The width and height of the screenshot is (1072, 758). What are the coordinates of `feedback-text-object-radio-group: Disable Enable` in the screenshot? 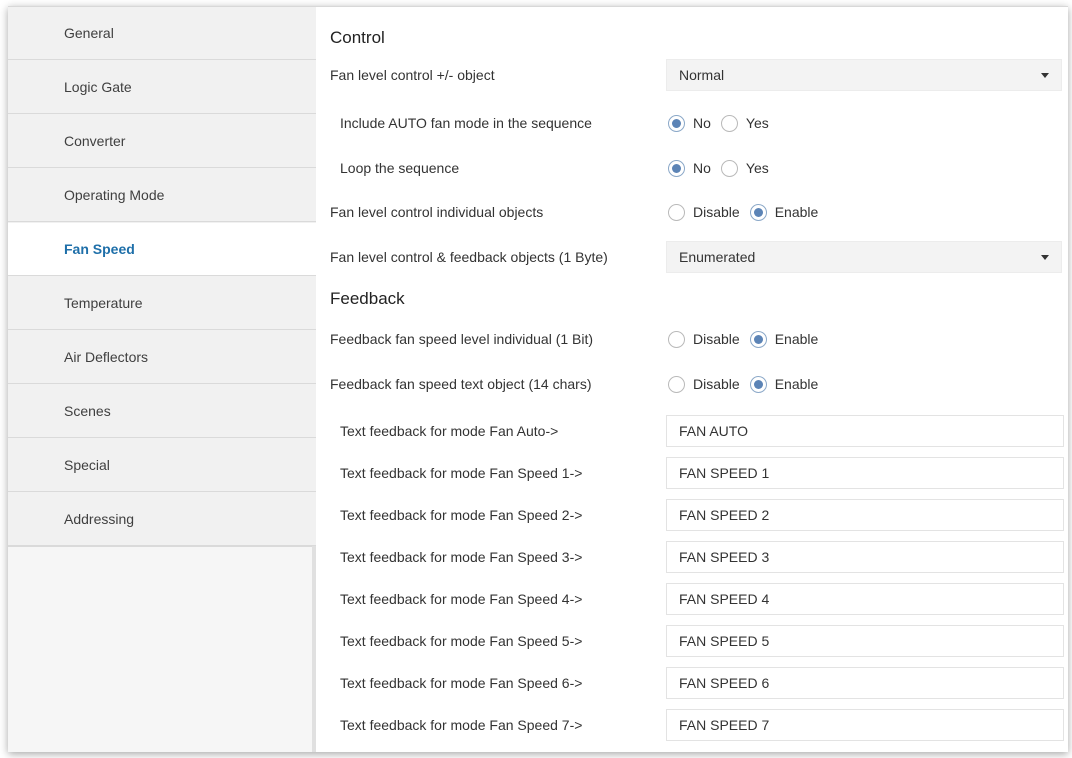 It's located at (748, 384).